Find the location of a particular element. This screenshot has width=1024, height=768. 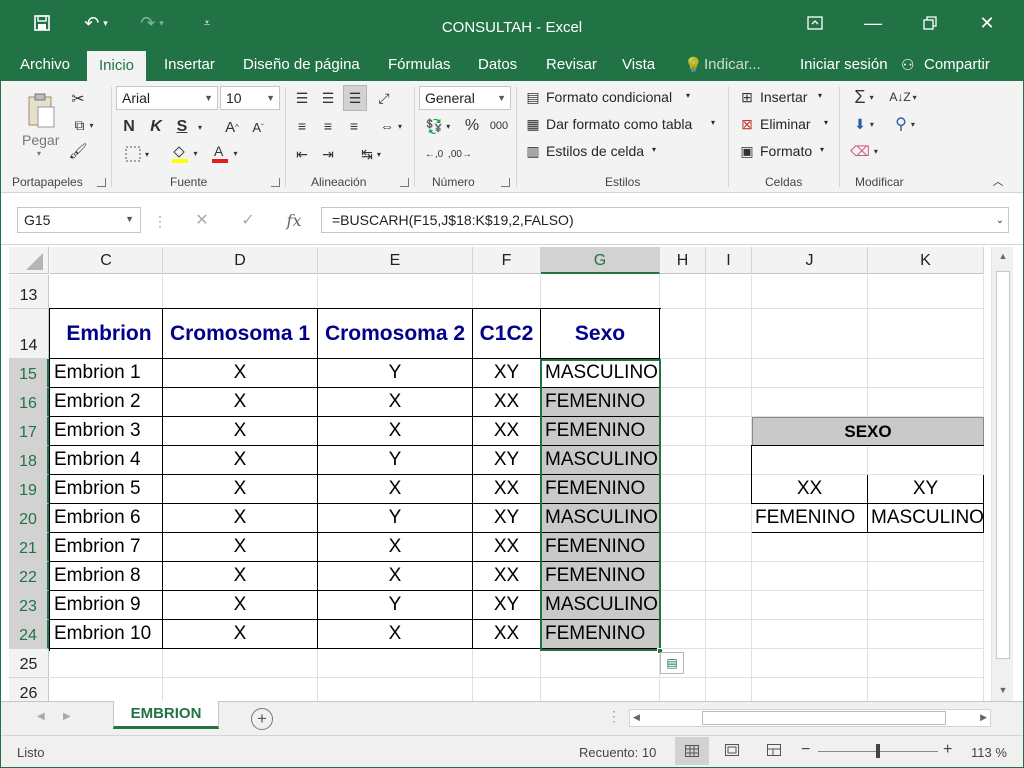

lookup-key-cell: XY is located at coordinates (926, 489).